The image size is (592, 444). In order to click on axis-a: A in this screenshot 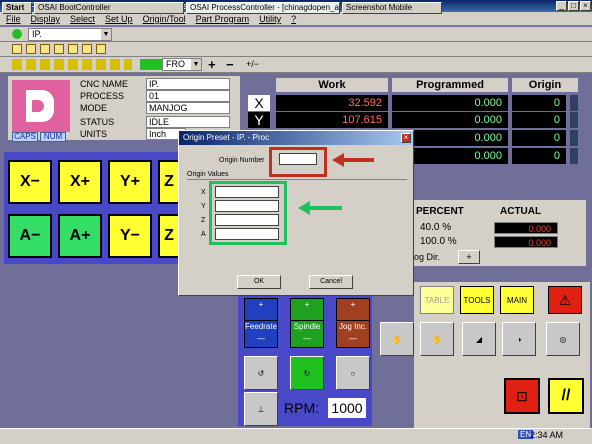, I will do `click(203, 234)`.